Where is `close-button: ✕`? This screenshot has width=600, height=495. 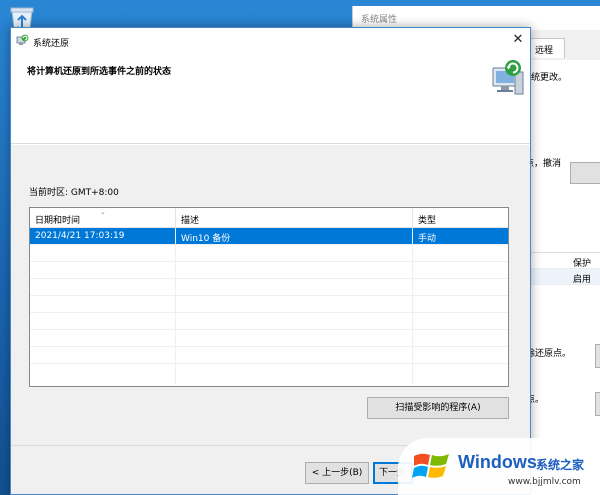
close-button: ✕ is located at coordinates (518, 41).